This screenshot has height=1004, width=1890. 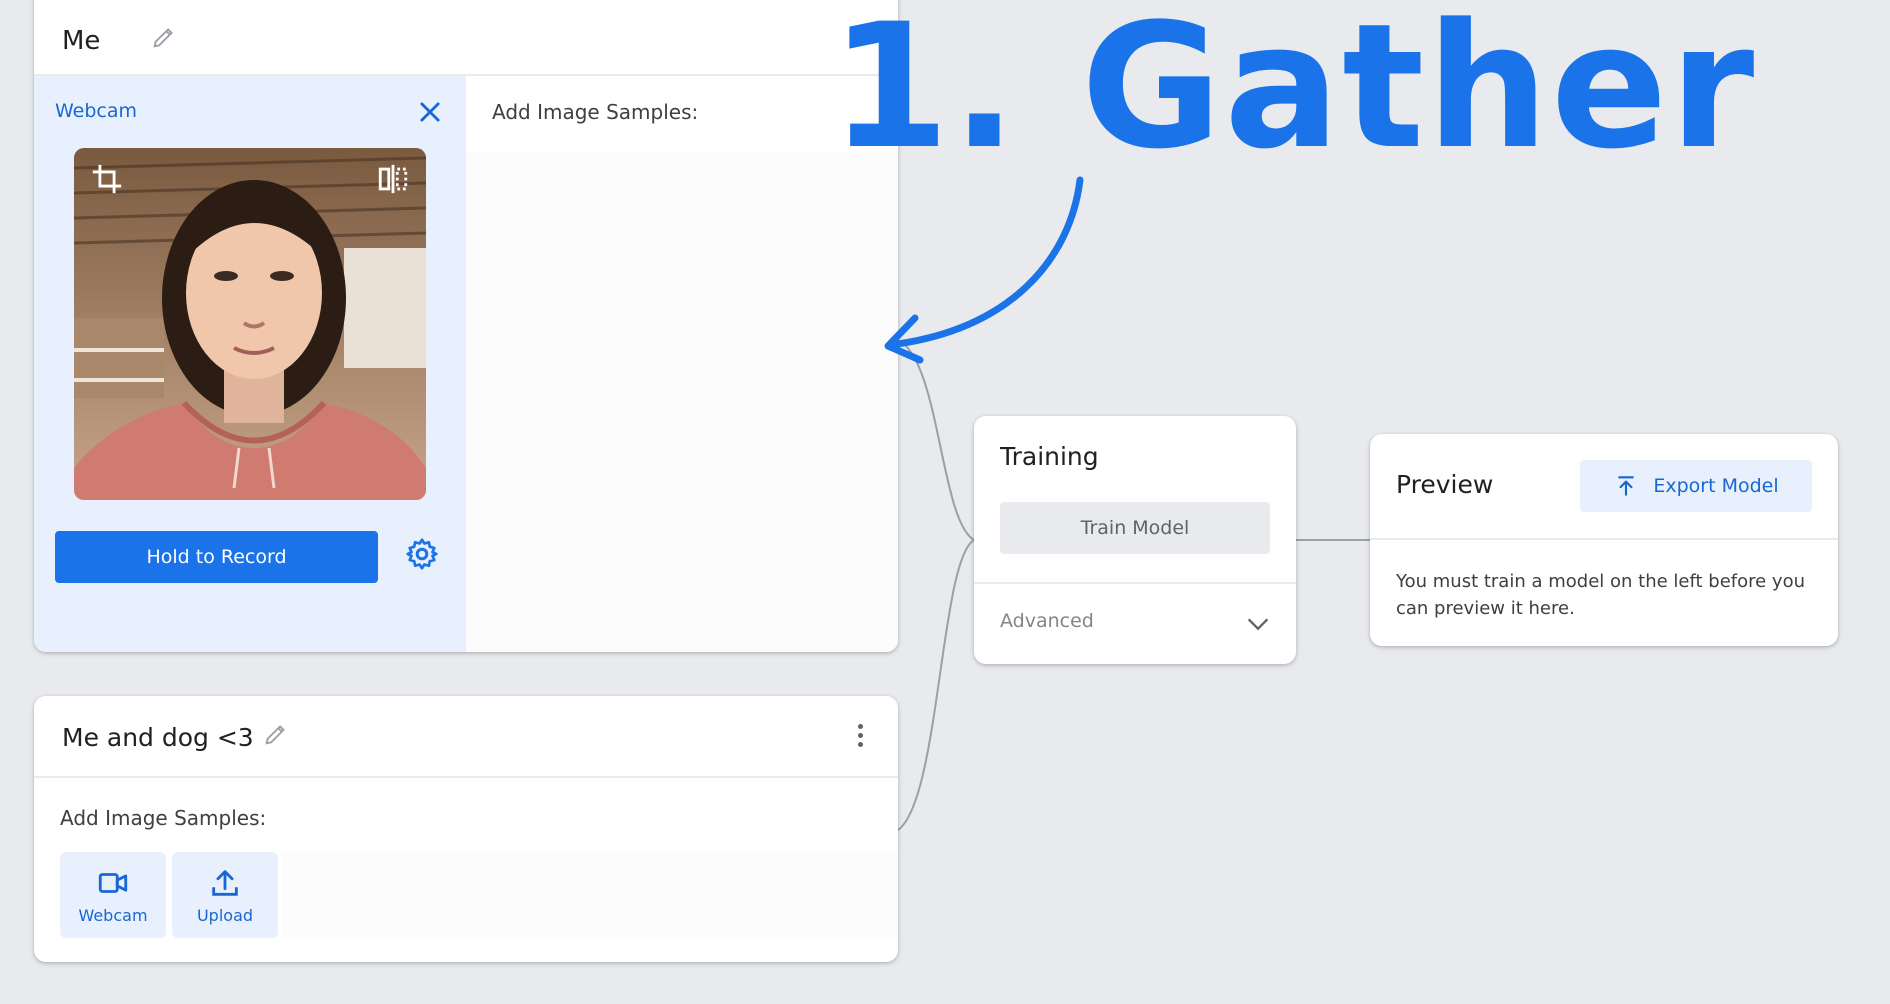 I want to click on webcam-feed-image, so click(x=250, y=324).